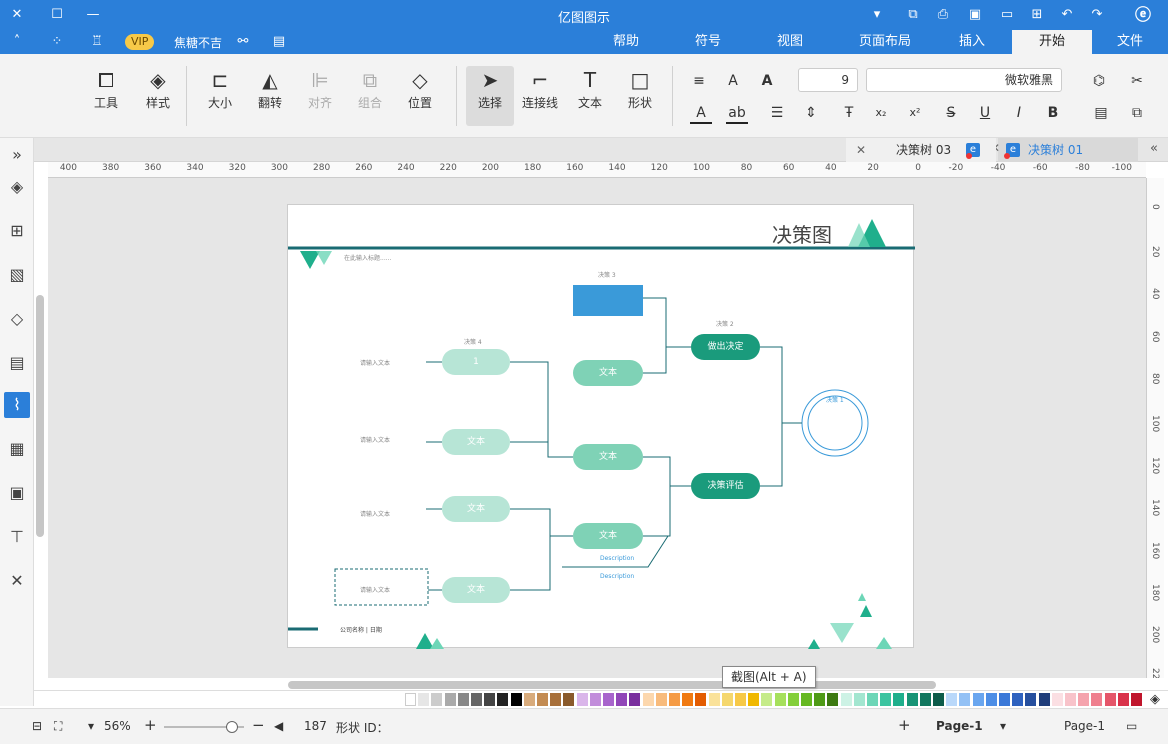 This screenshot has height=744, width=1168. I want to click on underline-icon: U, so click(985, 113).